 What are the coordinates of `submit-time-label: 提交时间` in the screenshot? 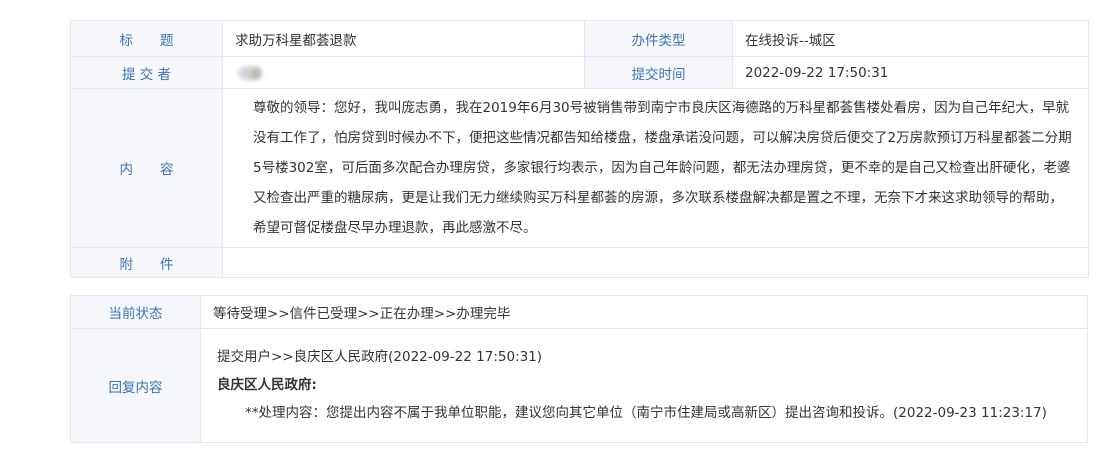 It's located at (658, 72).